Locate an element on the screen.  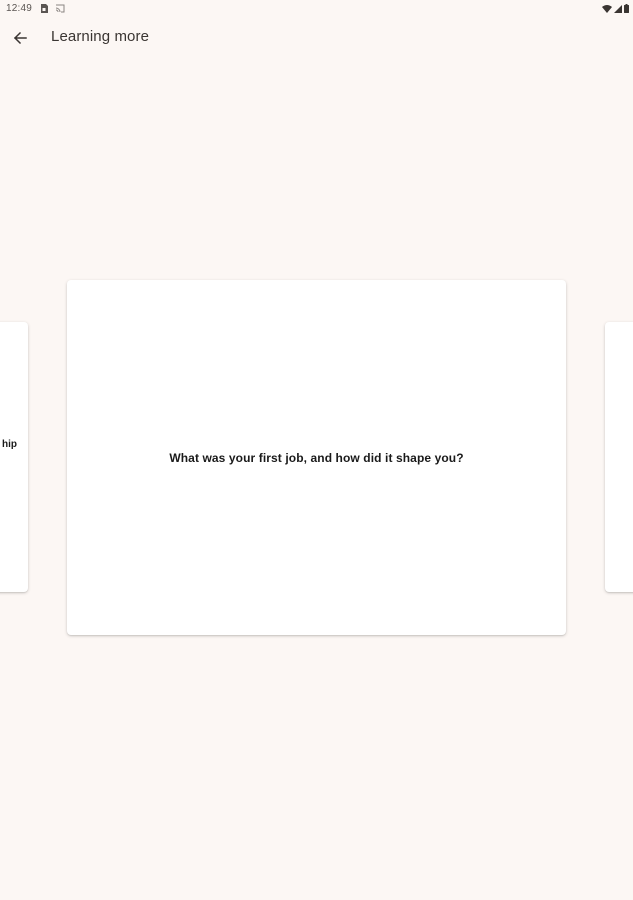
sim-card-icon is located at coordinates (44, 8).